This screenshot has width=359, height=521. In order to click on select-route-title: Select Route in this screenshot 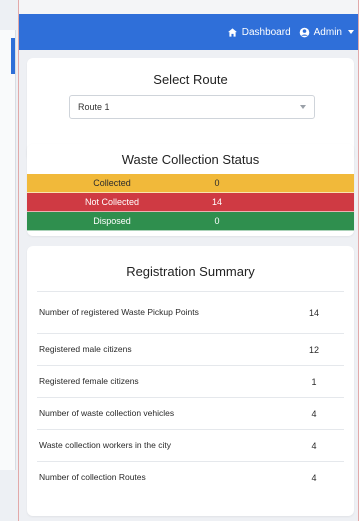, I will do `click(190, 79)`.